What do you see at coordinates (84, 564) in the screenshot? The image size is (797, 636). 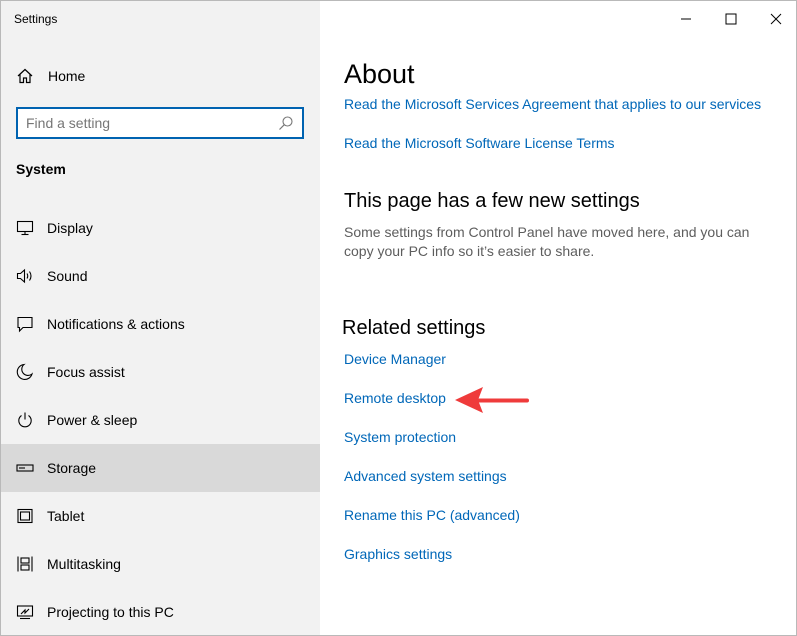 I see `sidebar-item-label: Multitasking` at bounding box center [84, 564].